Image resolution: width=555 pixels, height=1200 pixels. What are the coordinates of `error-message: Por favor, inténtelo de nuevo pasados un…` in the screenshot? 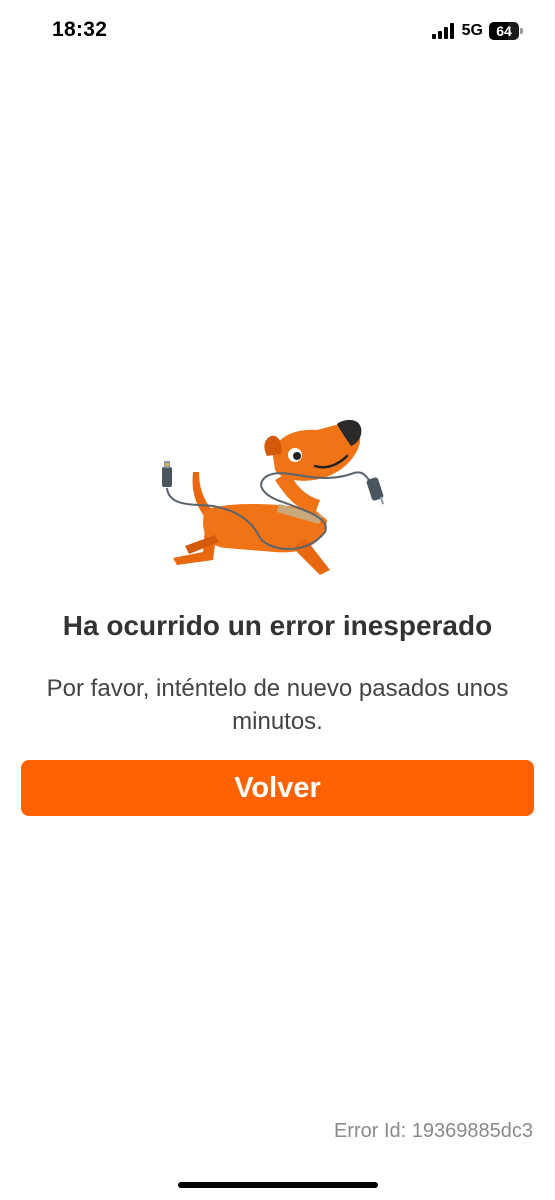 It's located at (277, 705).